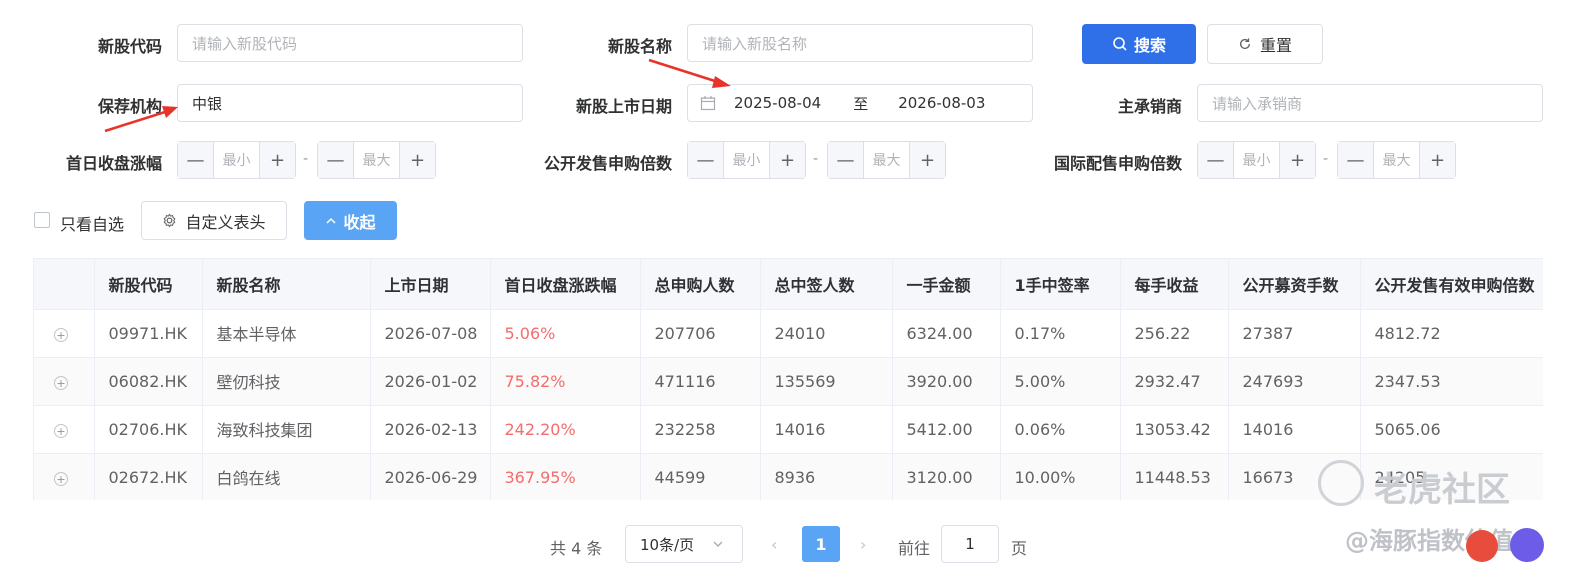 This screenshot has height=573, width=1569. What do you see at coordinates (1442, 490) in the screenshot?
I see `brand-watermark: 老虎社区` at bounding box center [1442, 490].